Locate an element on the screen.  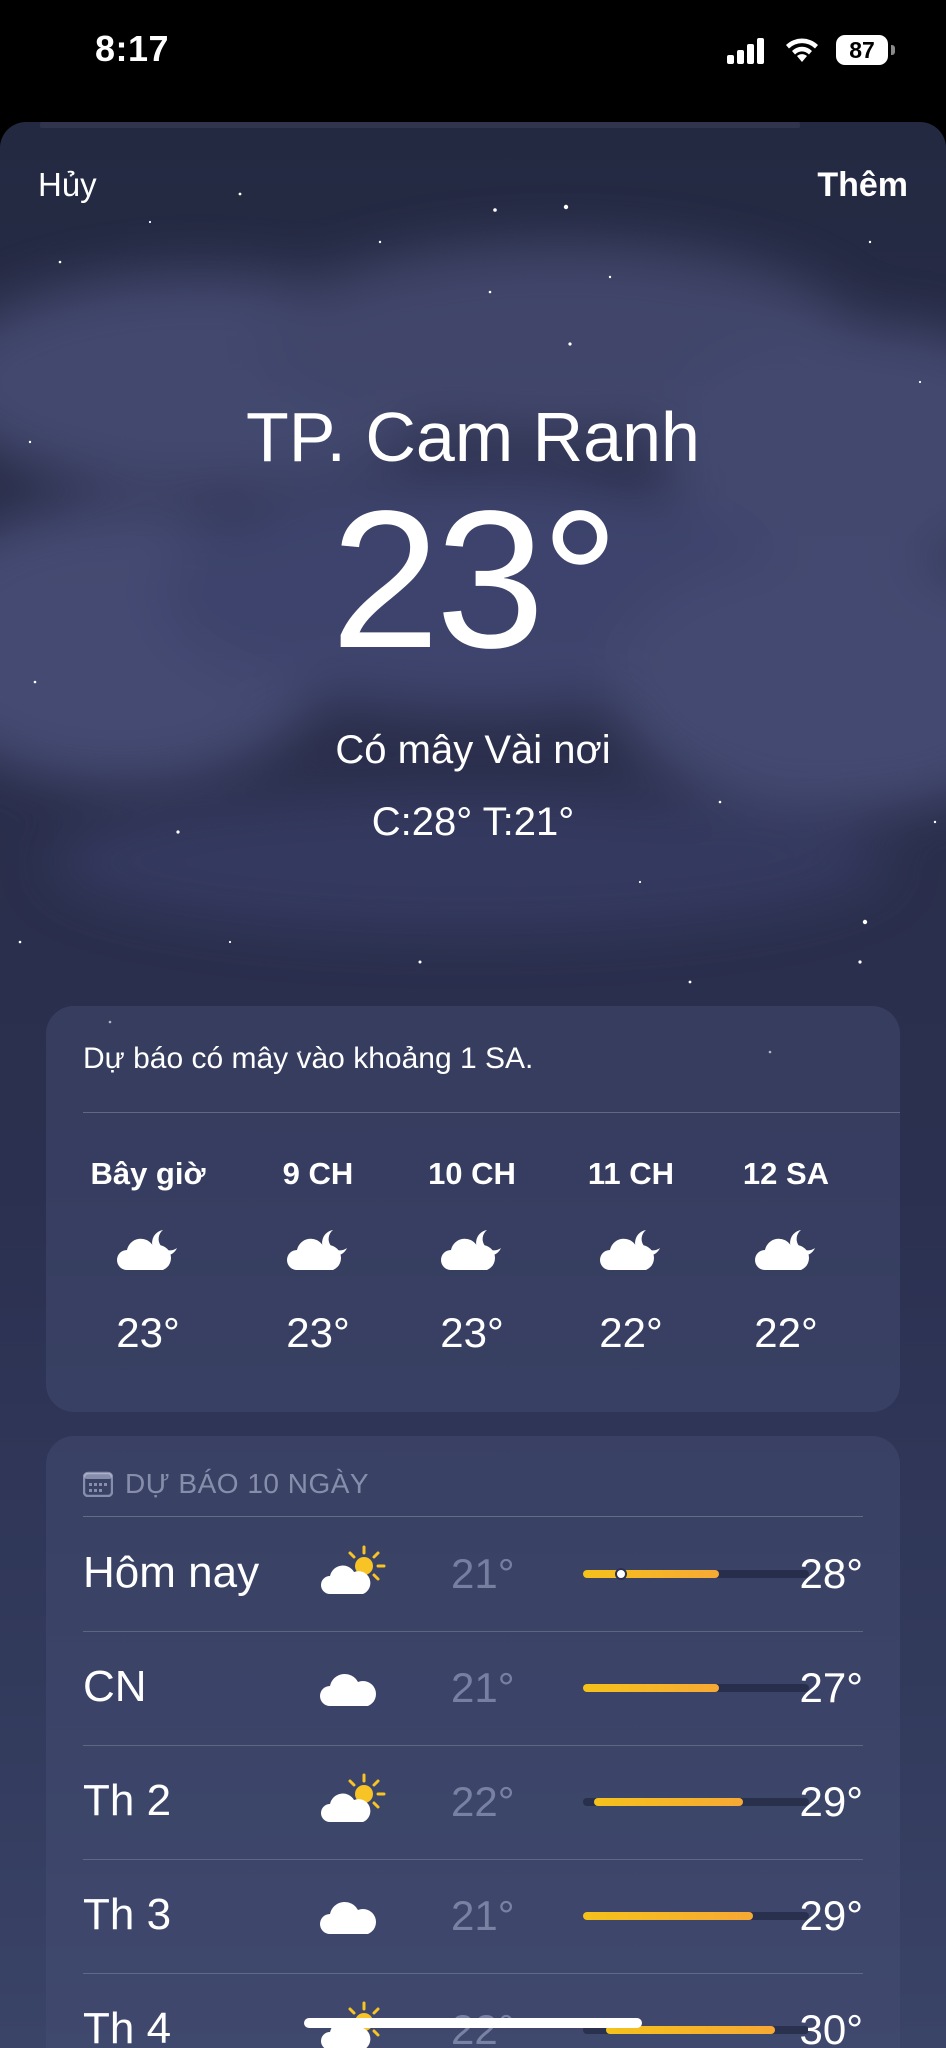
day-high-temp: 30° is located at coordinates (831, 2027).